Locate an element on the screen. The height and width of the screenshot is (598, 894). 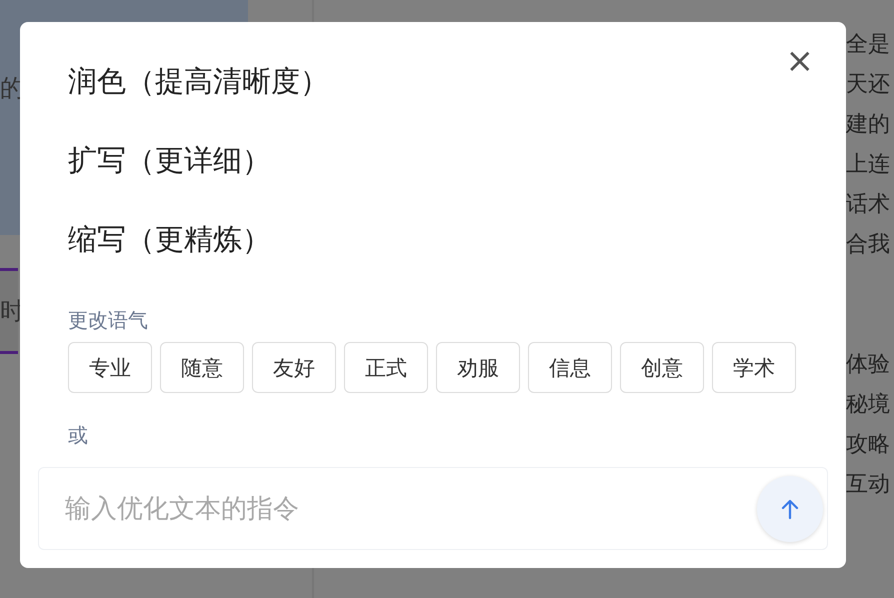
background-text: 合我 is located at coordinates (868, 245).